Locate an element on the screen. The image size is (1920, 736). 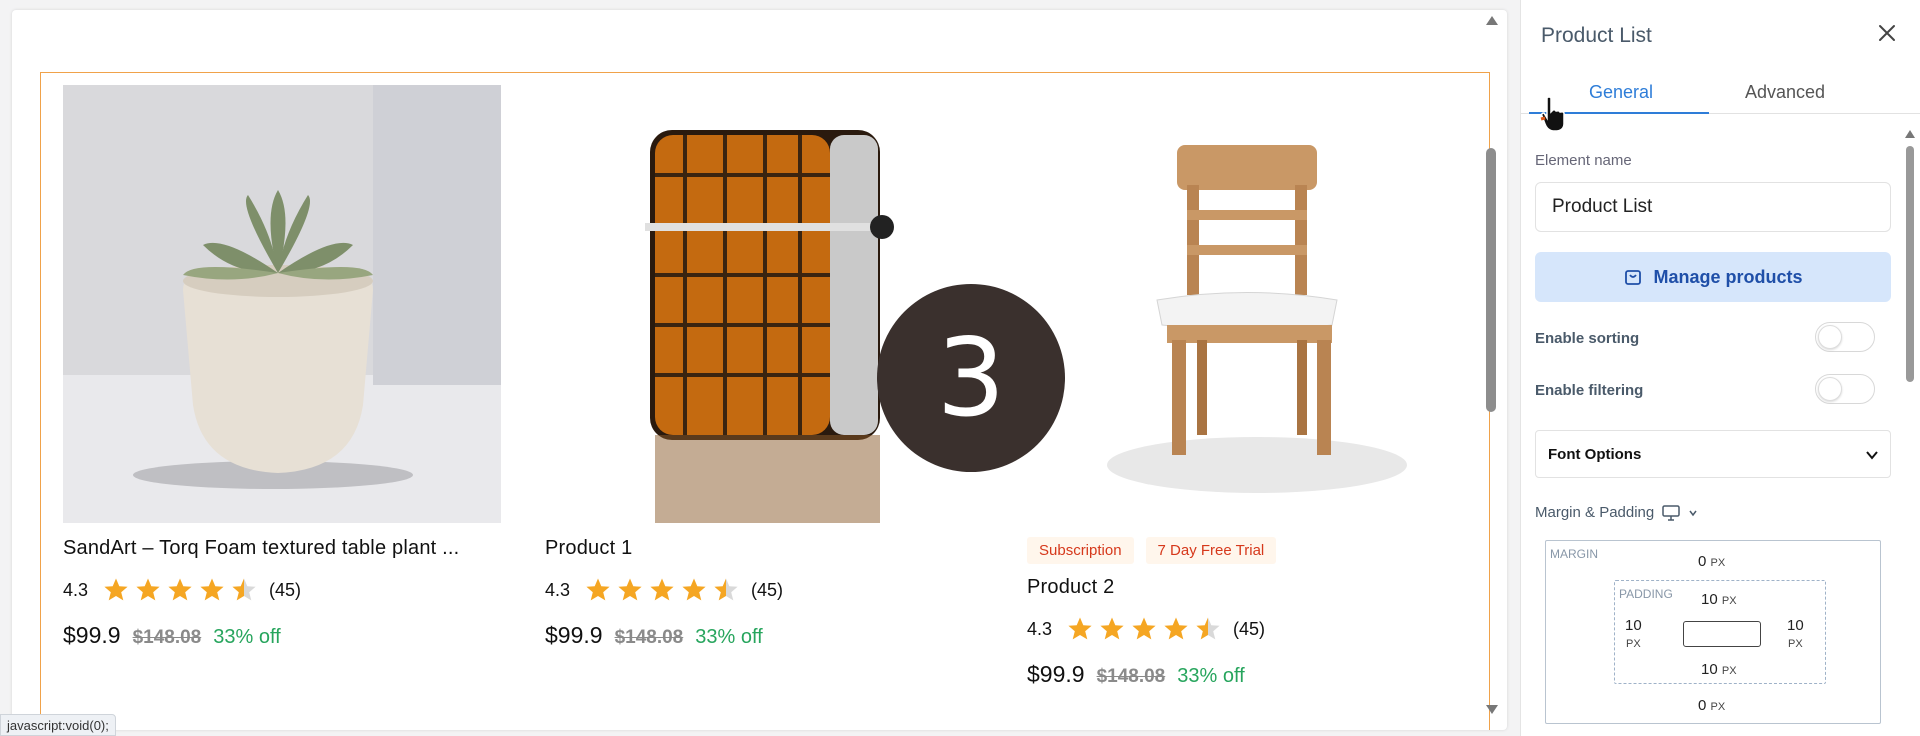
canvas-scrollbar is located at coordinates (1491, 365).